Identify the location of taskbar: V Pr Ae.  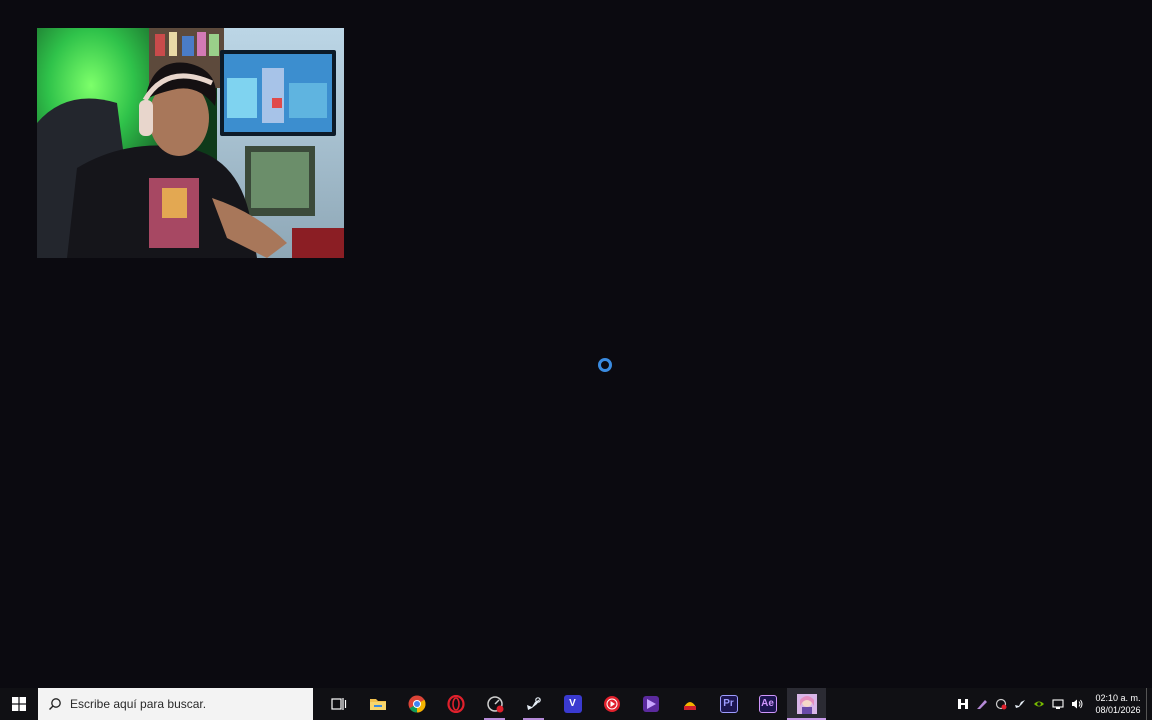
(576, 704).